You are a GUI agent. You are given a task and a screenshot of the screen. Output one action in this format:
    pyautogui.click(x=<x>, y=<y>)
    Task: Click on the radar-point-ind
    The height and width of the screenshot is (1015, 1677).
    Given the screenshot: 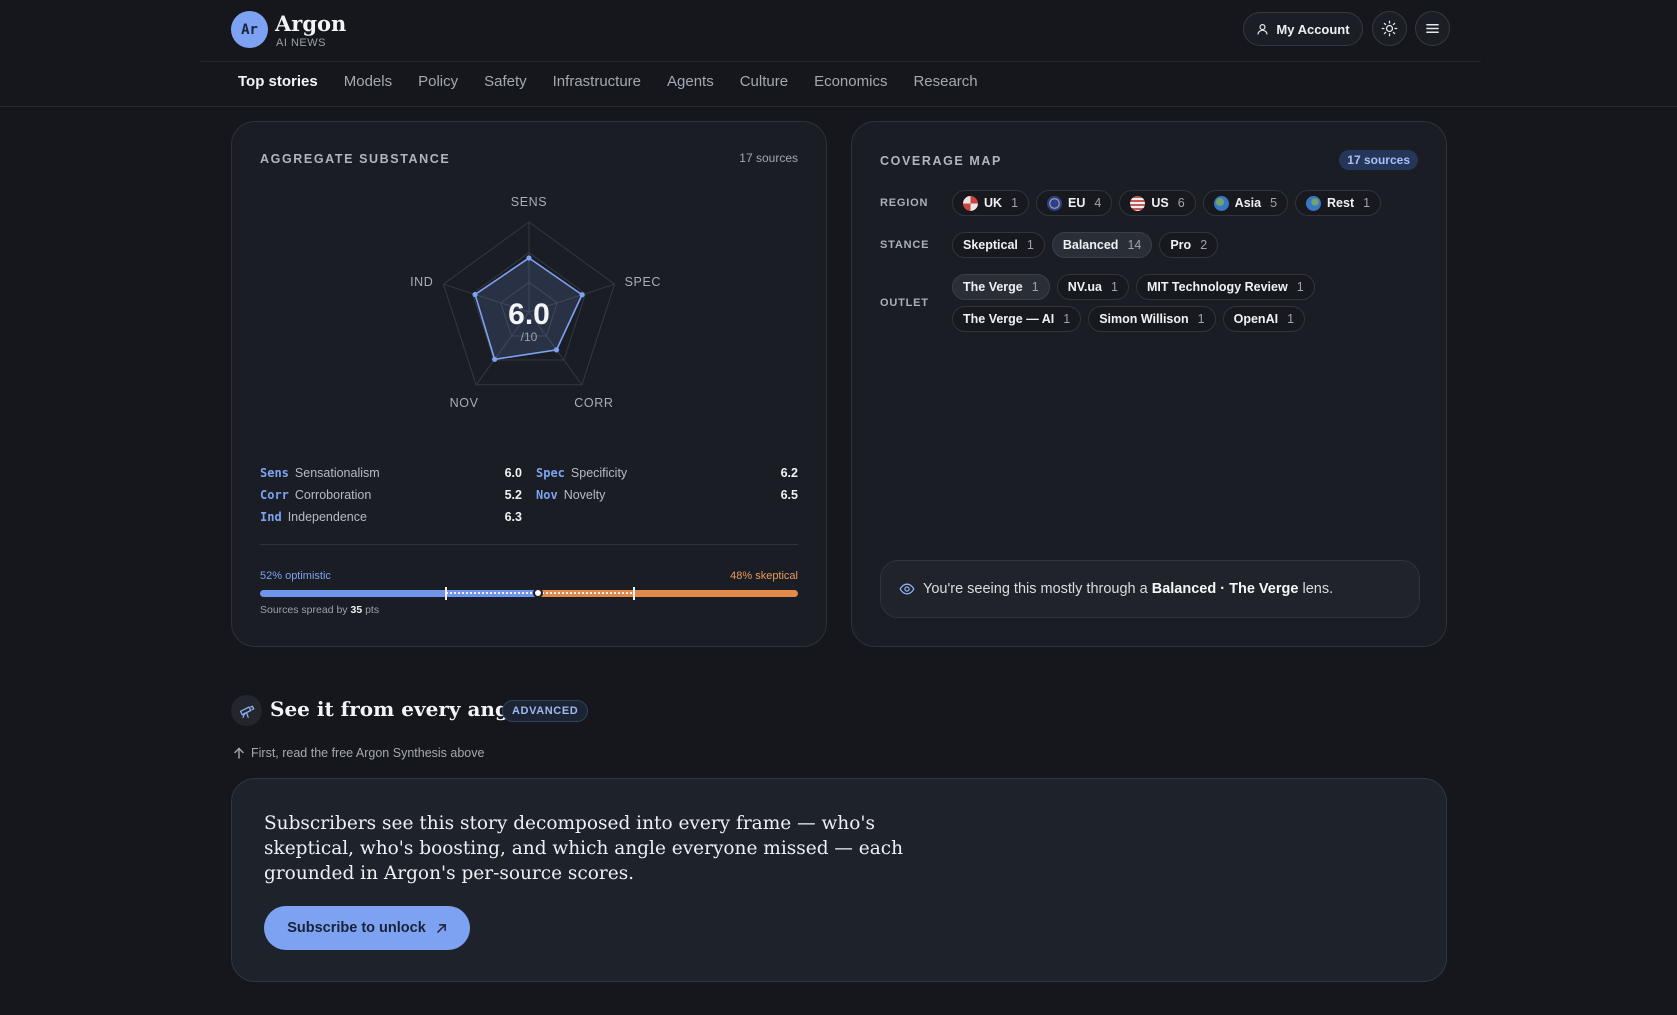 What is the action you would take?
    pyautogui.click(x=475, y=294)
    